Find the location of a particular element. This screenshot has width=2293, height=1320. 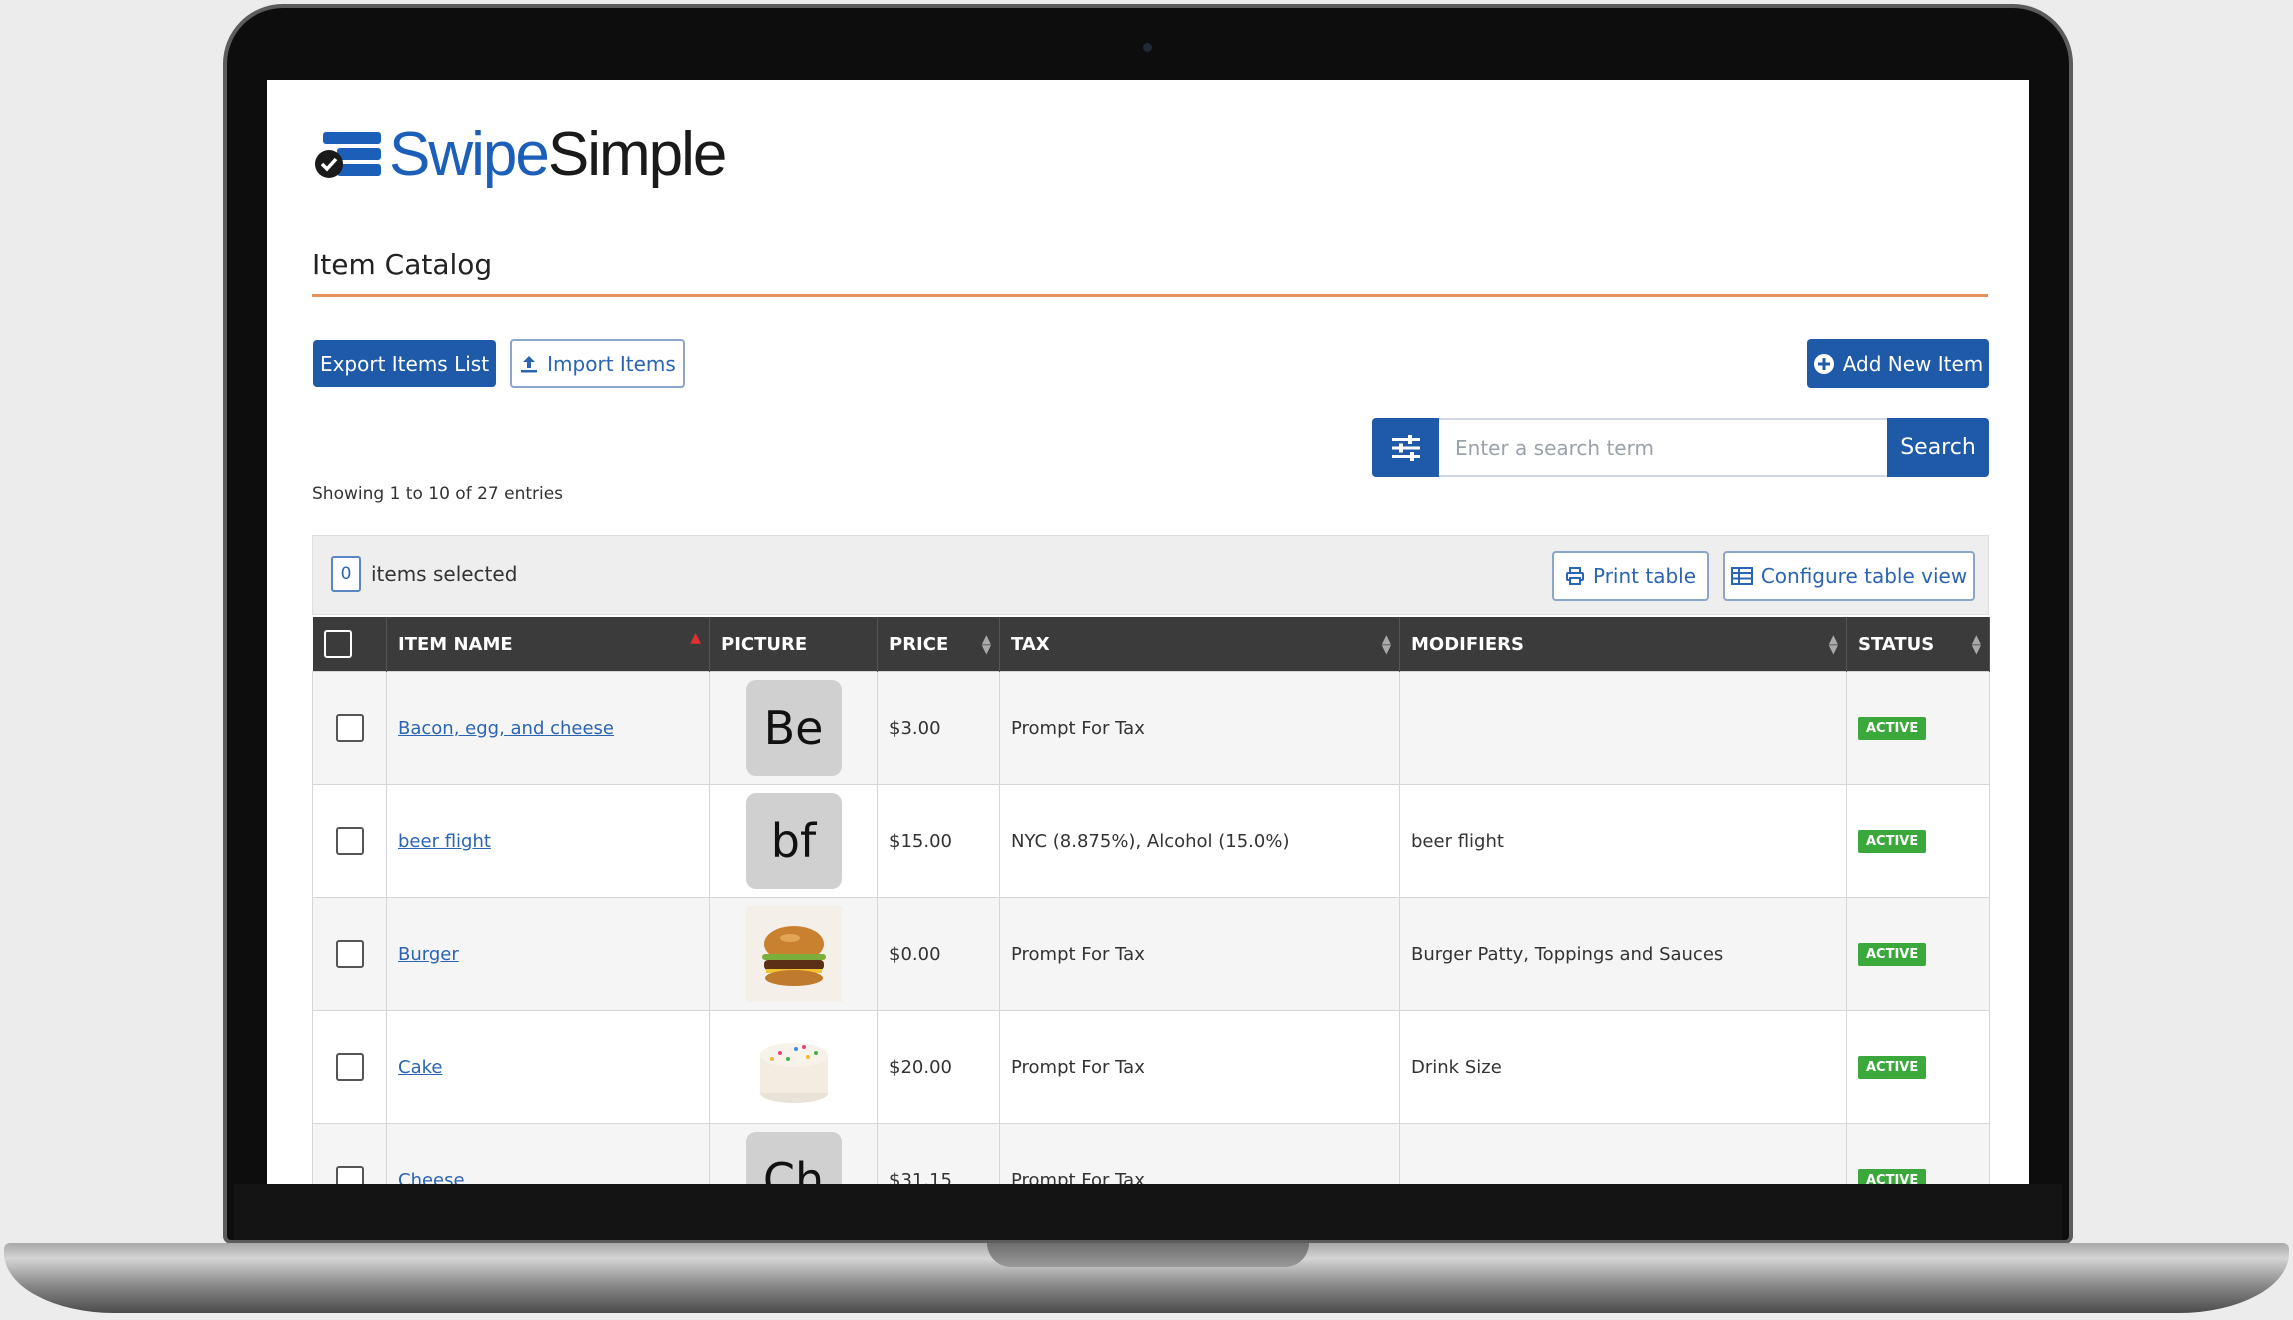

column-label: STATUS is located at coordinates (1896, 644).